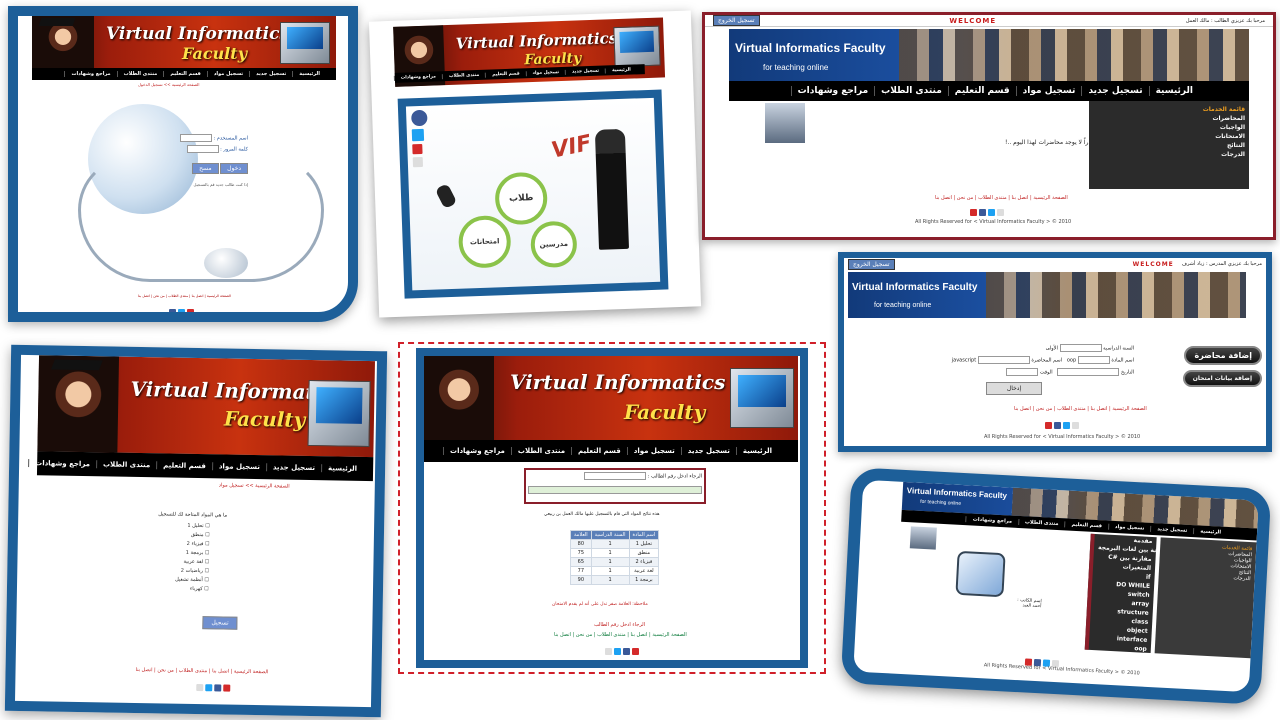 This screenshot has width=1280, height=720. Describe the element at coordinates (615, 490) in the screenshot. I see `search-button` at that location.